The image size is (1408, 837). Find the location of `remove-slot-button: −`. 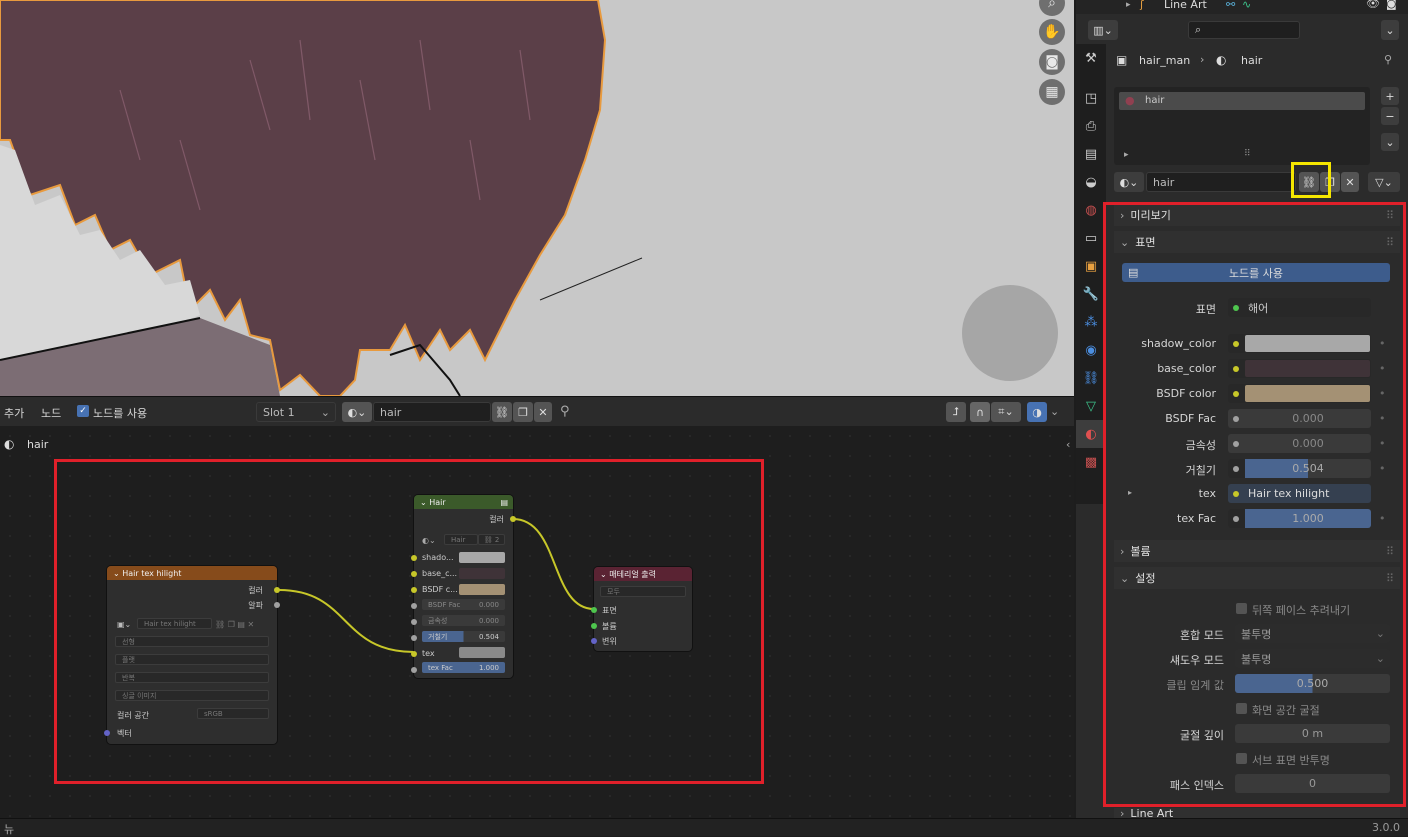

remove-slot-button: − is located at coordinates (1390, 116).